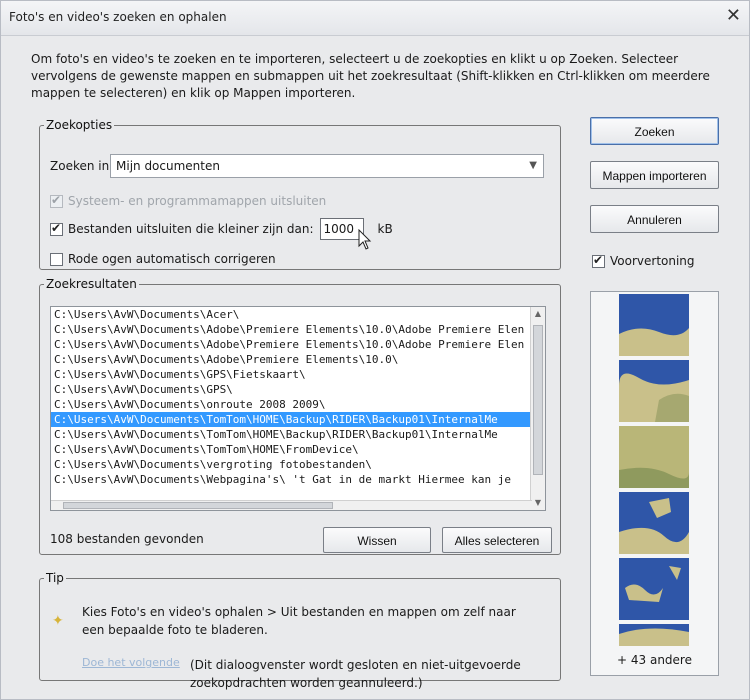  I want to click on redeye-checkbox, so click(56, 259).